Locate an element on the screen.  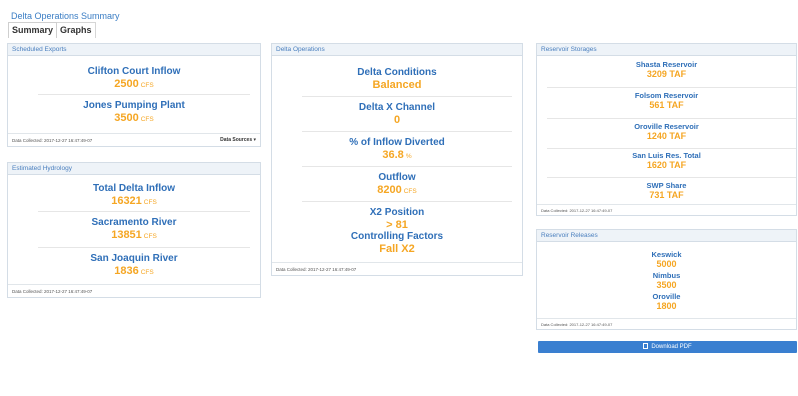
metric-label: Oroville Reservoir is located at coordinates (666, 126).